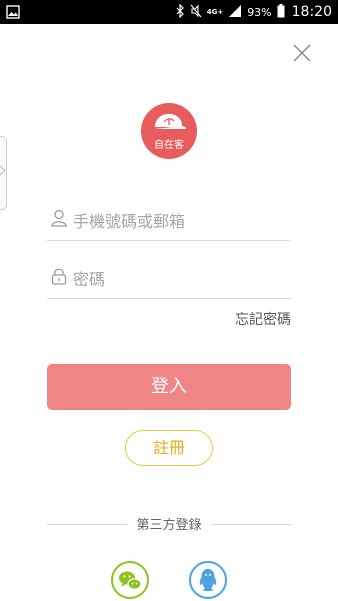  What do you see at coordinates (169, 145) in the screenshot?
I see `logo-text: 自在客` at bounding box center [169, 145].